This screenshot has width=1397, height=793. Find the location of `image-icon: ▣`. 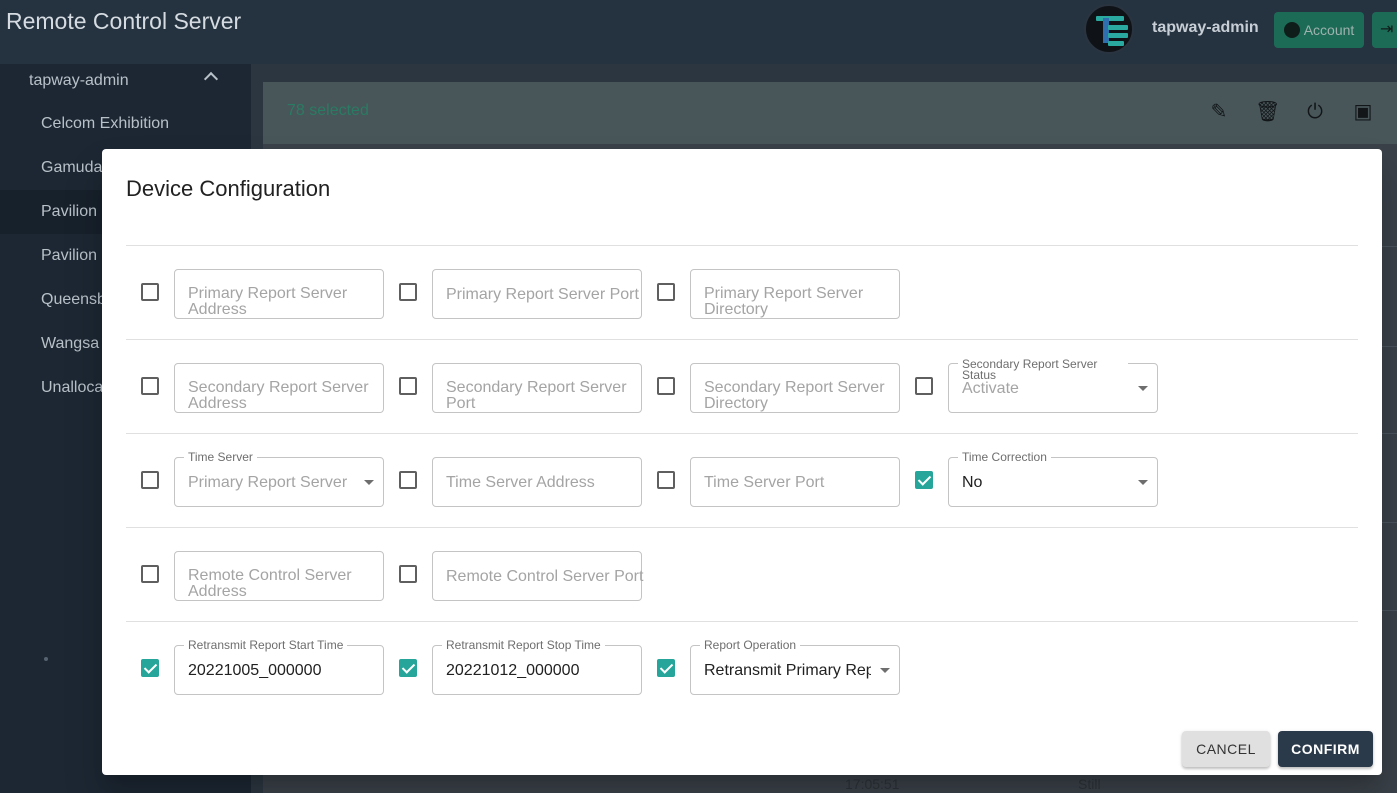

image-icon: ▣ is located at coordinates (1363, 112).